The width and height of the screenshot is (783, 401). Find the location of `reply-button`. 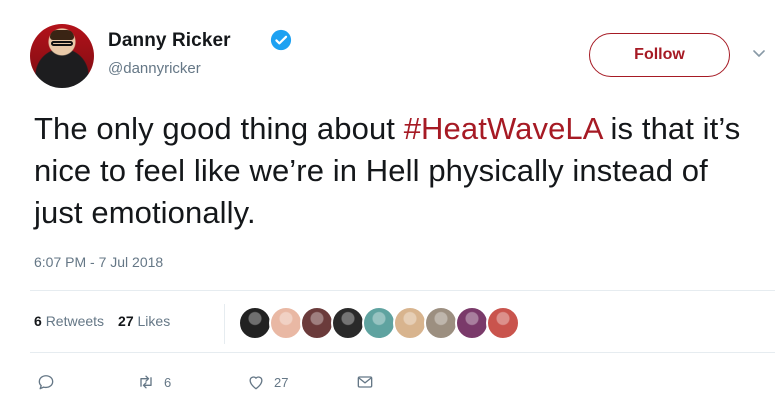

reply-button is located at coordinates (46, 382).